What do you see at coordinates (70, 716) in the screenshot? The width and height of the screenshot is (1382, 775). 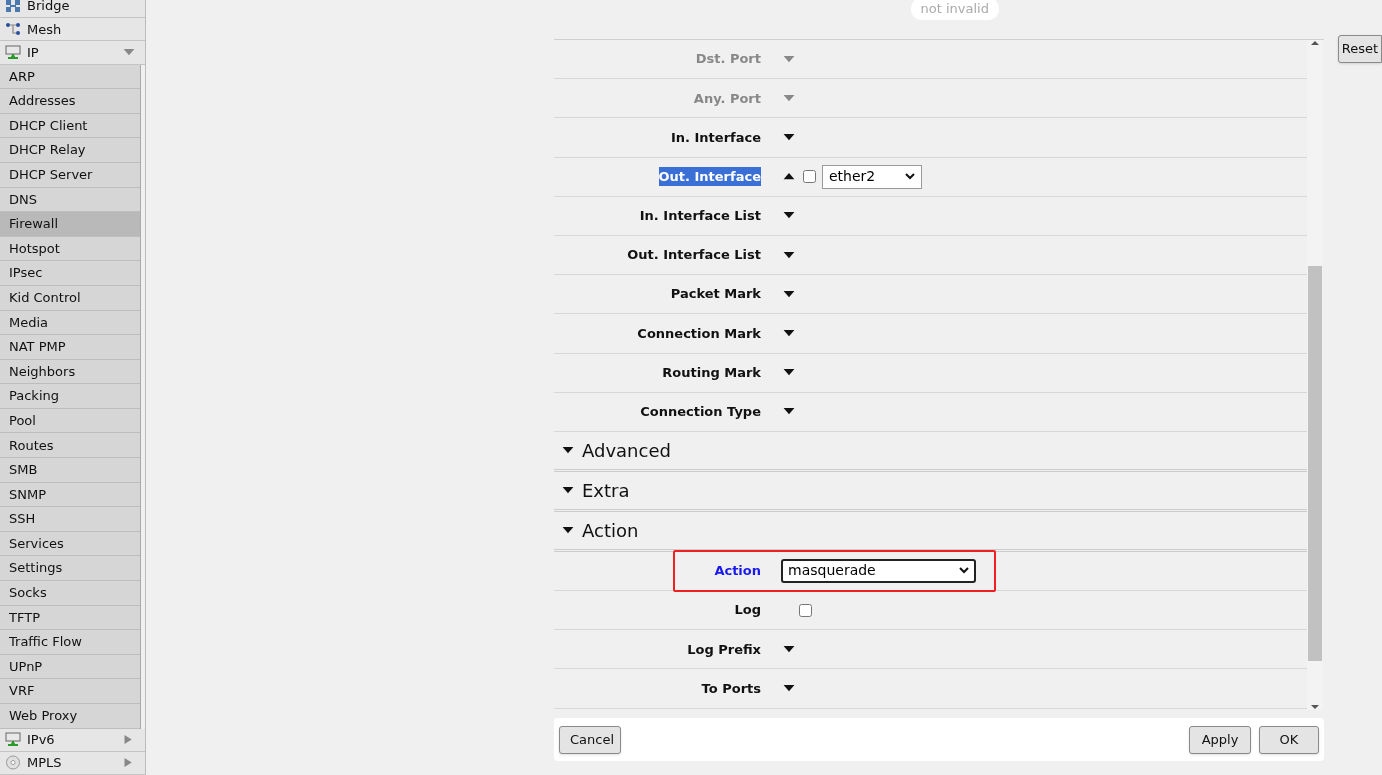 I see `submenu-item: Web Proxy` at bounding box center [70, 716].